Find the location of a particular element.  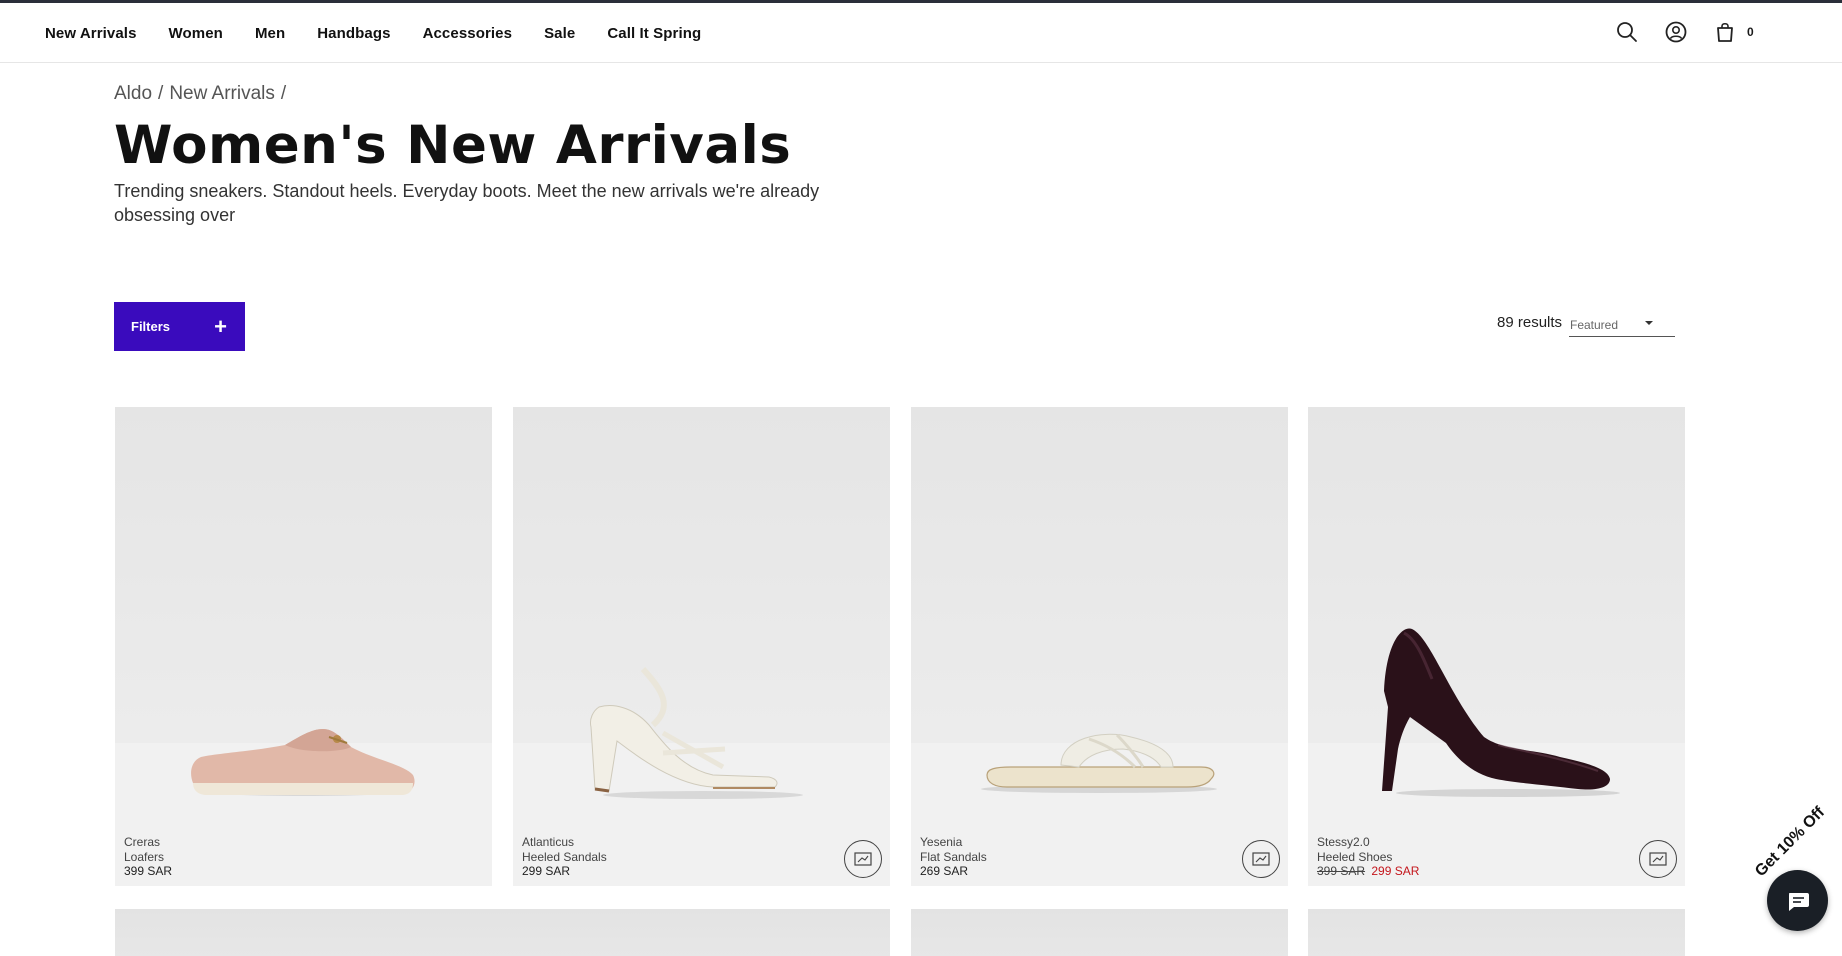

product-info: Yesenia Flat Sandals 269 SAR is located at coordinates (953, 857).